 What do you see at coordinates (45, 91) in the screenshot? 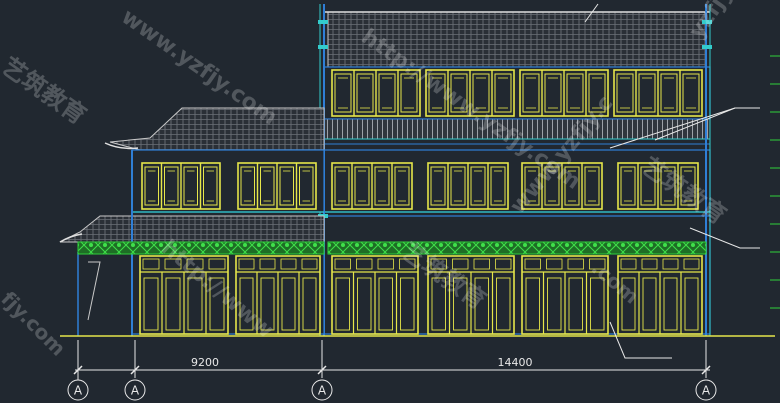
I see `watermark: 艺筑教育` at bounding box center [45, 91].